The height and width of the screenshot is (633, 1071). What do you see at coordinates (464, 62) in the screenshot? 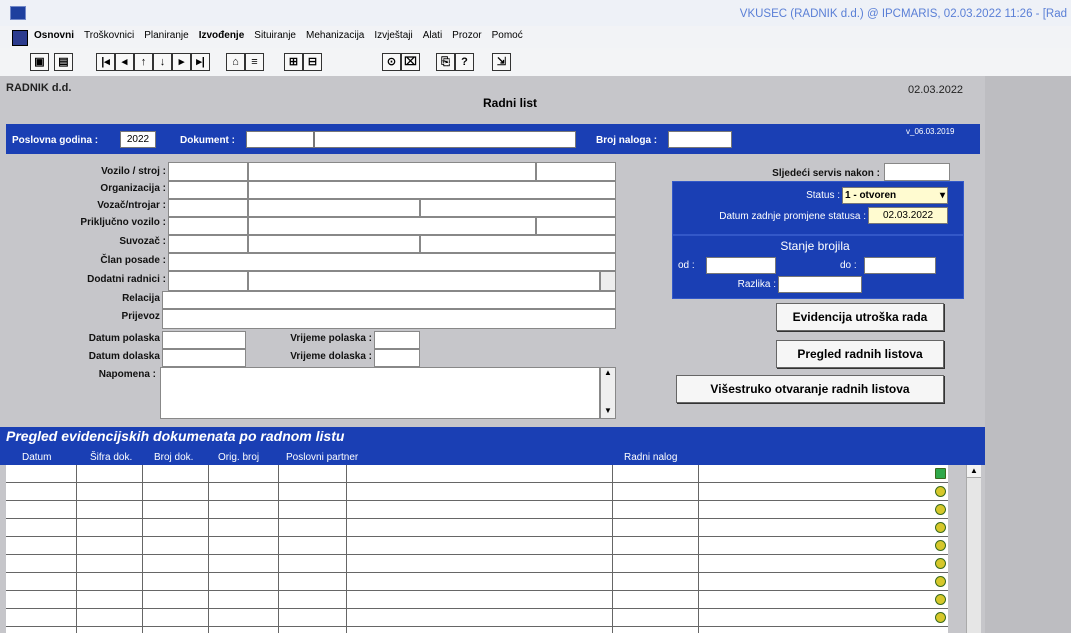
I see `help-icon: ?` at bounding box center [464, 62].